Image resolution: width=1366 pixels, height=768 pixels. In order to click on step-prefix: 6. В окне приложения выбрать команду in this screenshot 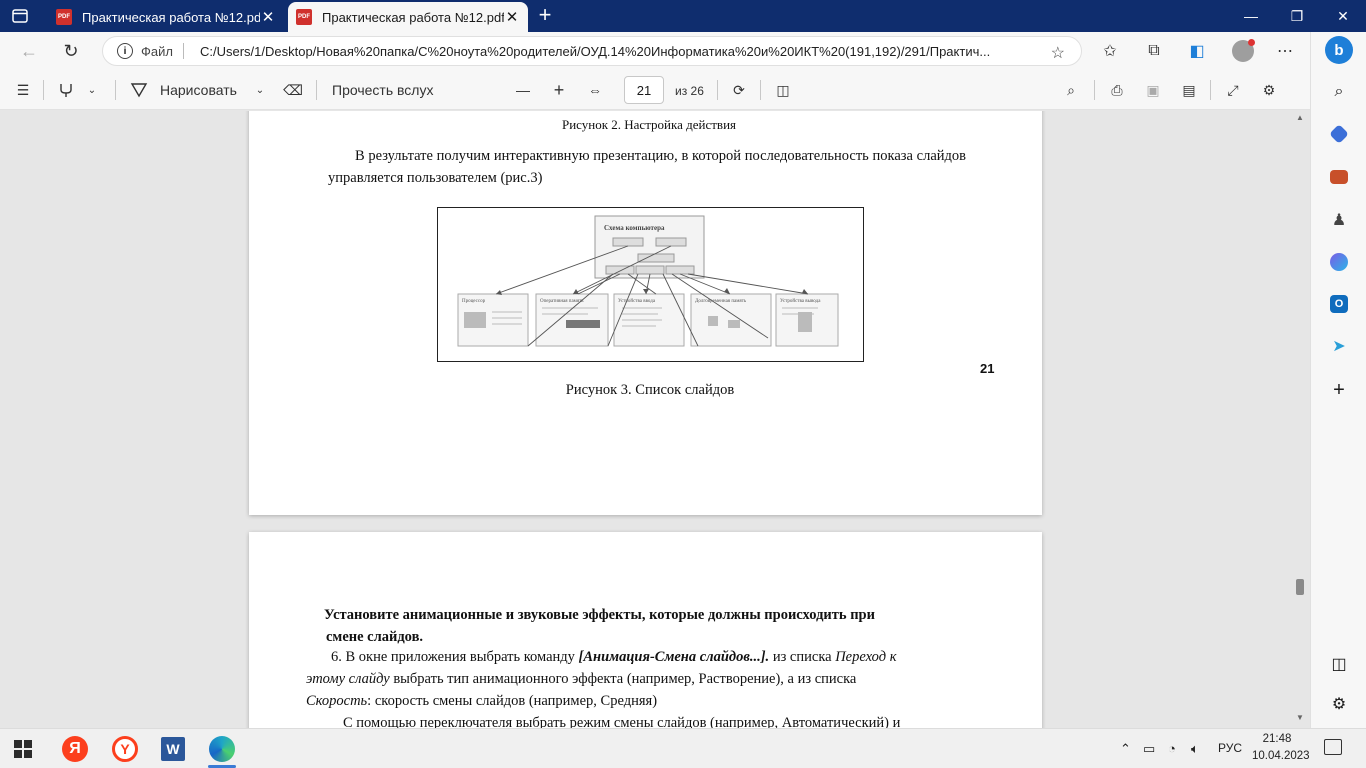, I will do `click(455, 657)`.